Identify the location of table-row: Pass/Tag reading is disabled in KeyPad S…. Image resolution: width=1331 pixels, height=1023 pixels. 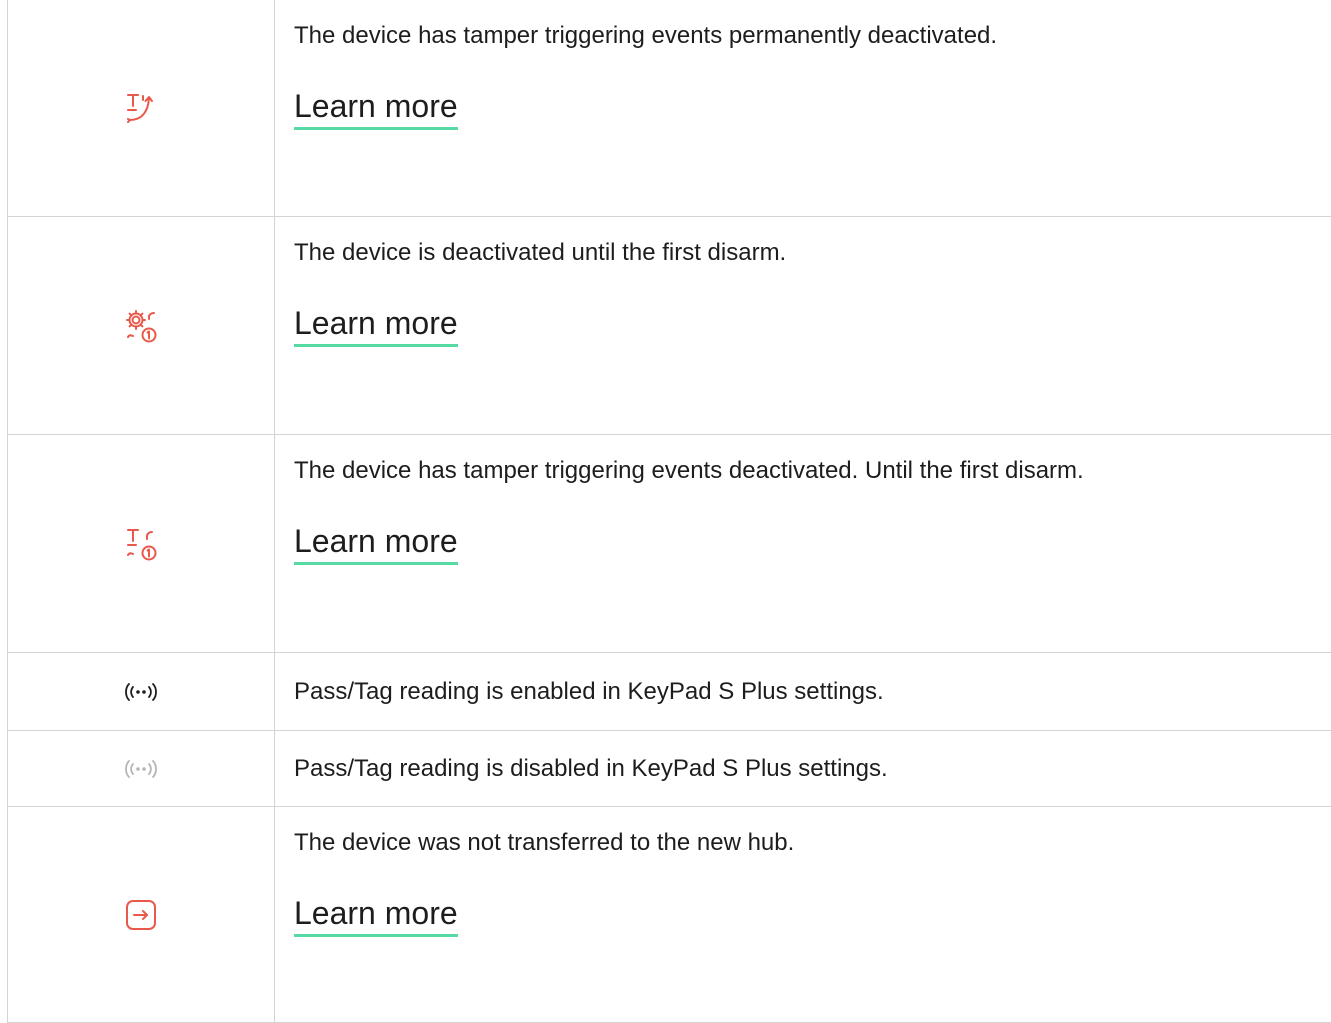
(669, 769).